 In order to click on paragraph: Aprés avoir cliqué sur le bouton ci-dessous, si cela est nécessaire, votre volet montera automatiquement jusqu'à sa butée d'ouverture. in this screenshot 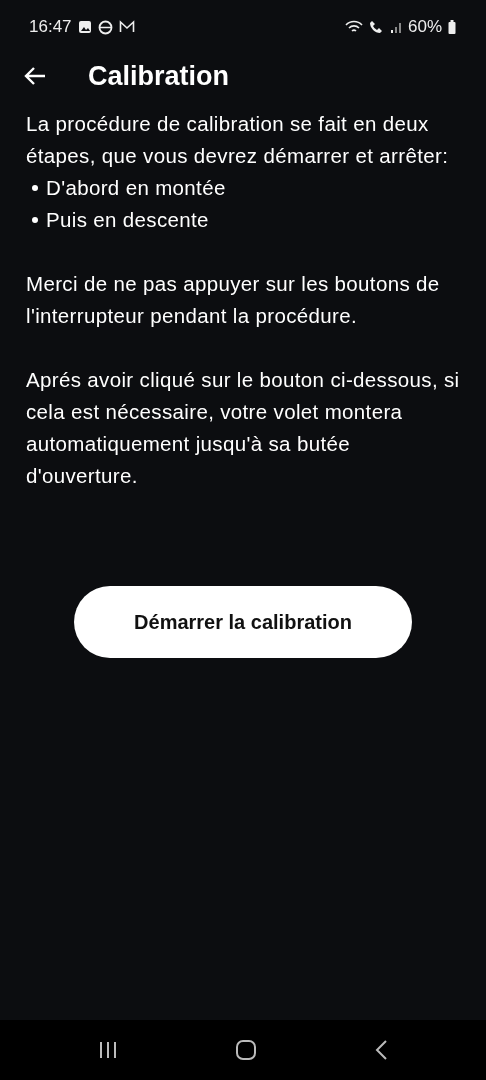, I will do `click(243, 428)`.